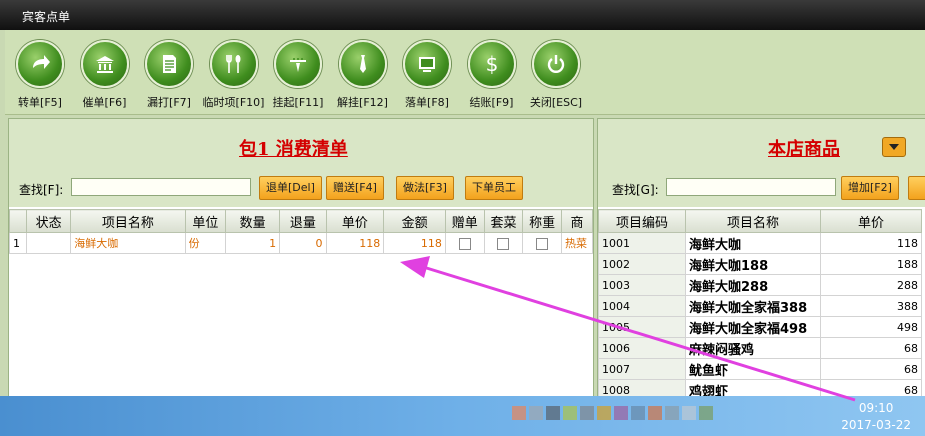 This screenshot has width=925, height=436. What do you see at coordinates (253, 243) in the screenshot?
I see `row-qty: 1` at bounding box center [253, 243].